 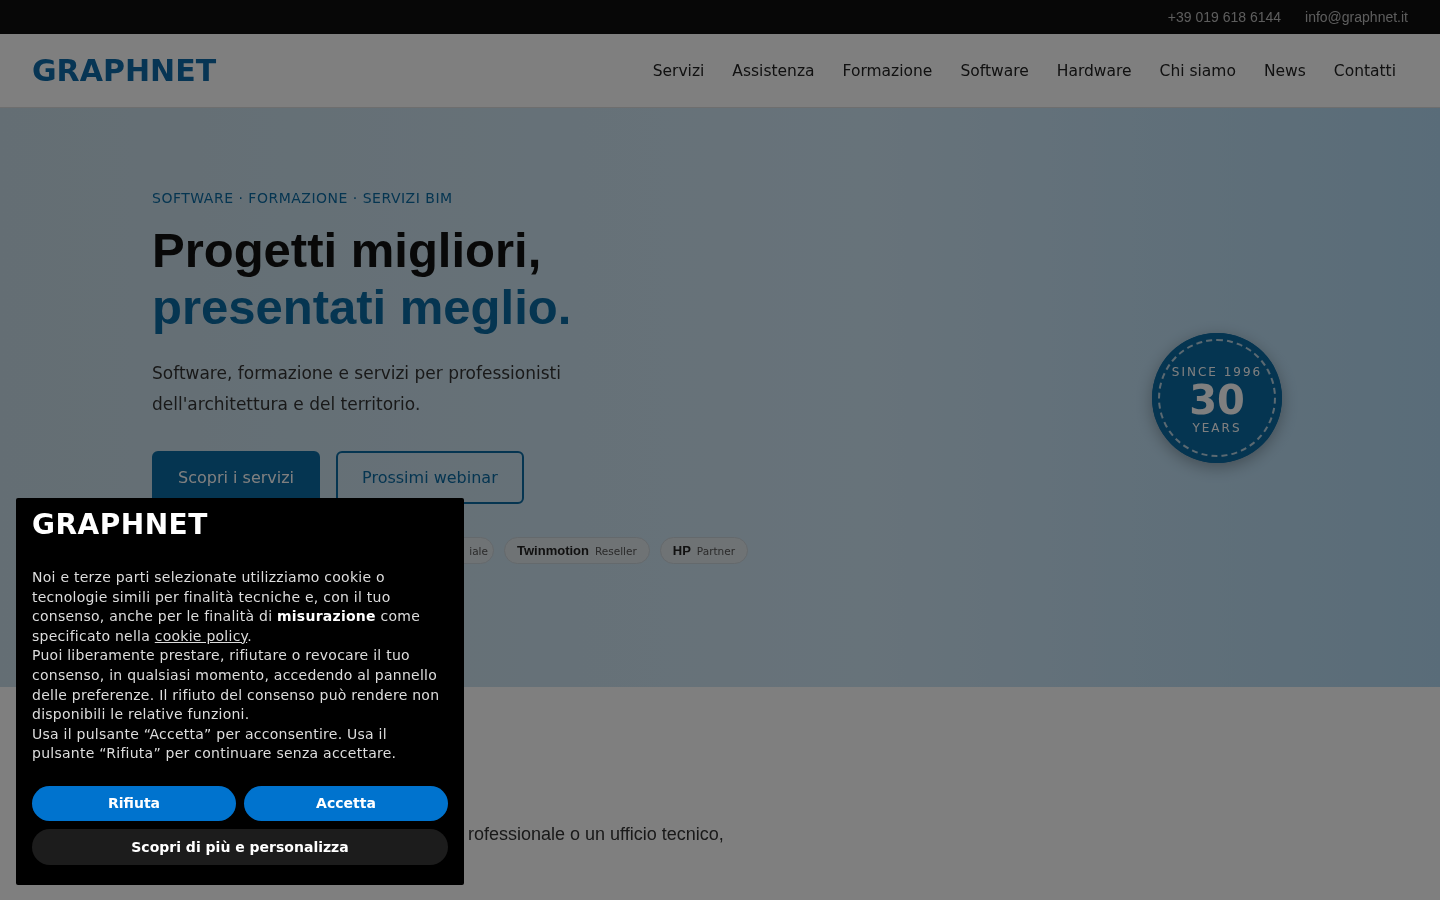 What do you see at coordinates (773, 70) in the screenshot?
I see `nav-link: Assistenza` at bounding box center [773, 70].